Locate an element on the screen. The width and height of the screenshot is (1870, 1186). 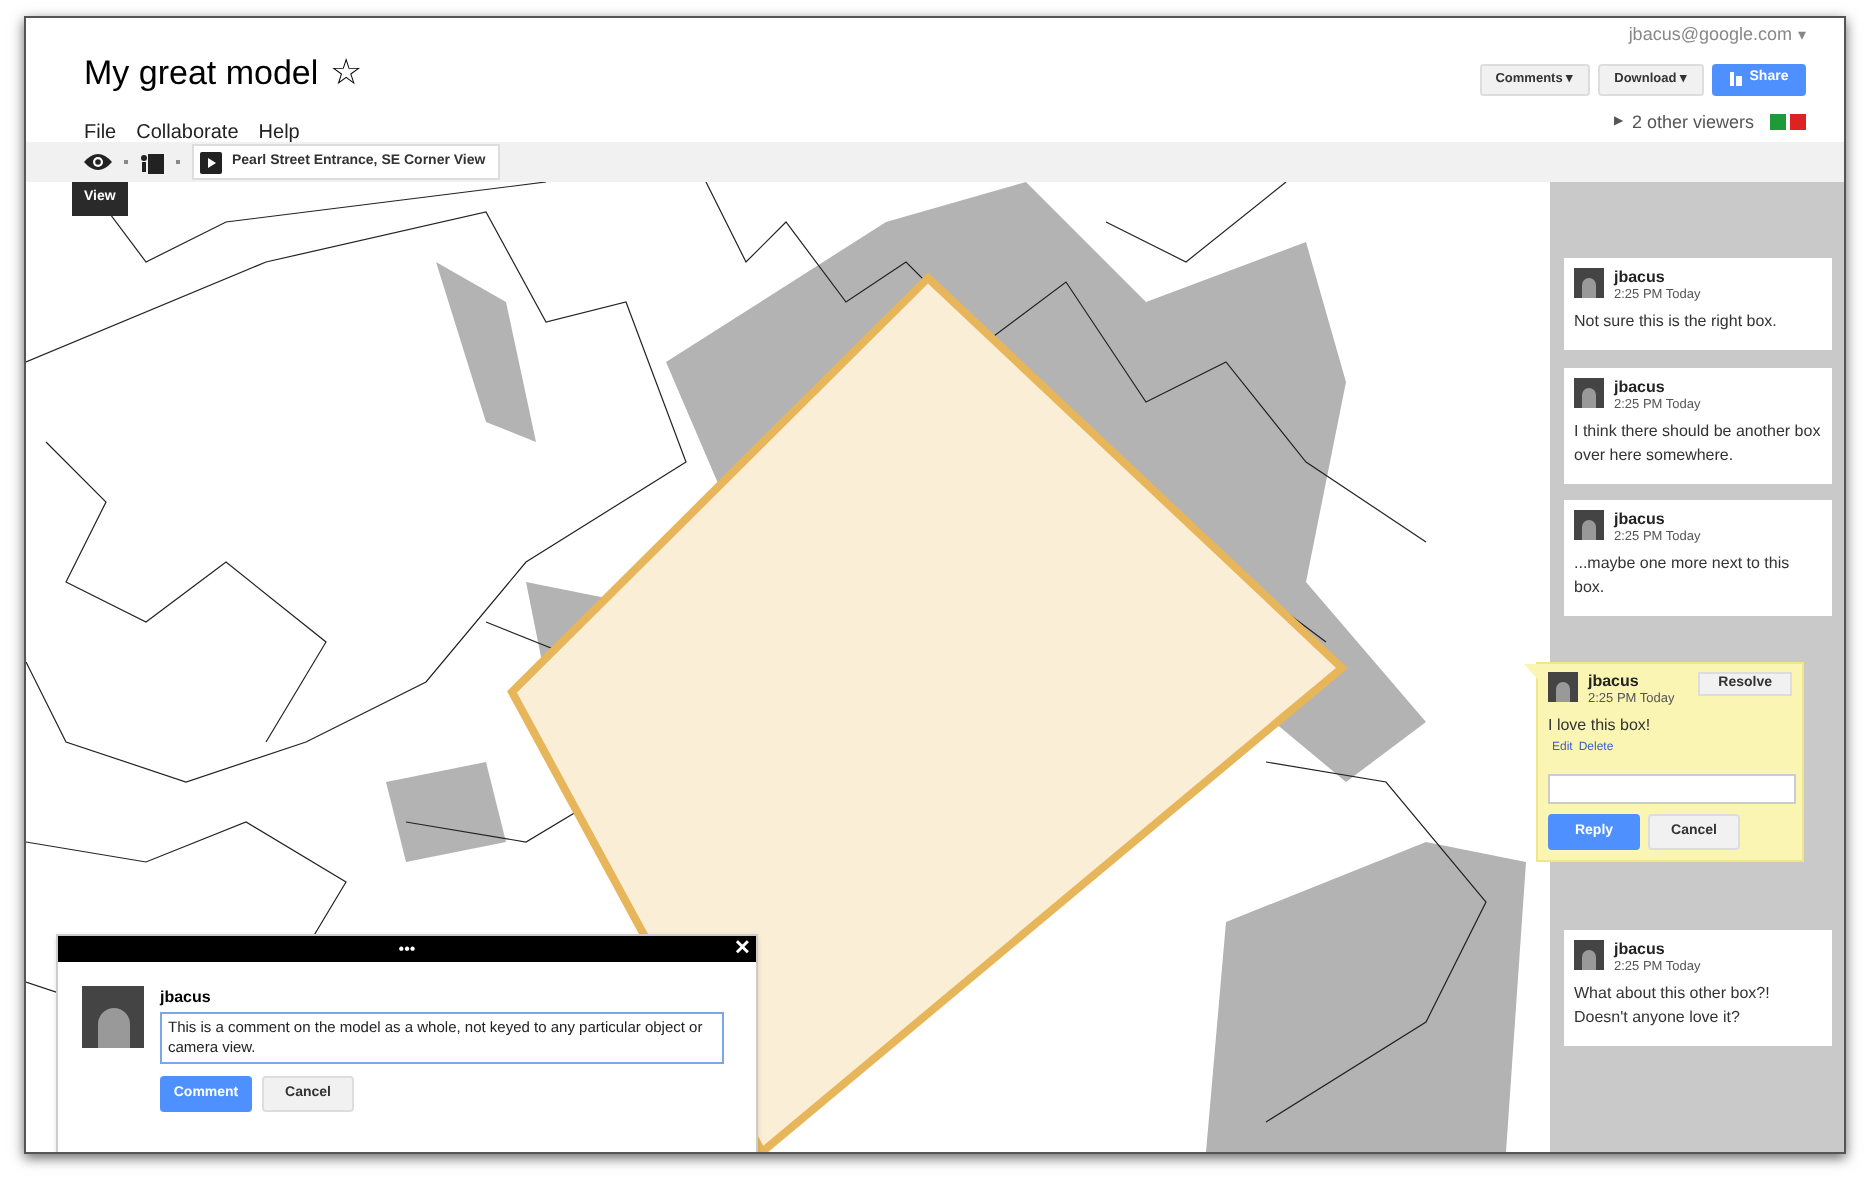
reply-input is located at coordinates (1672, 789).